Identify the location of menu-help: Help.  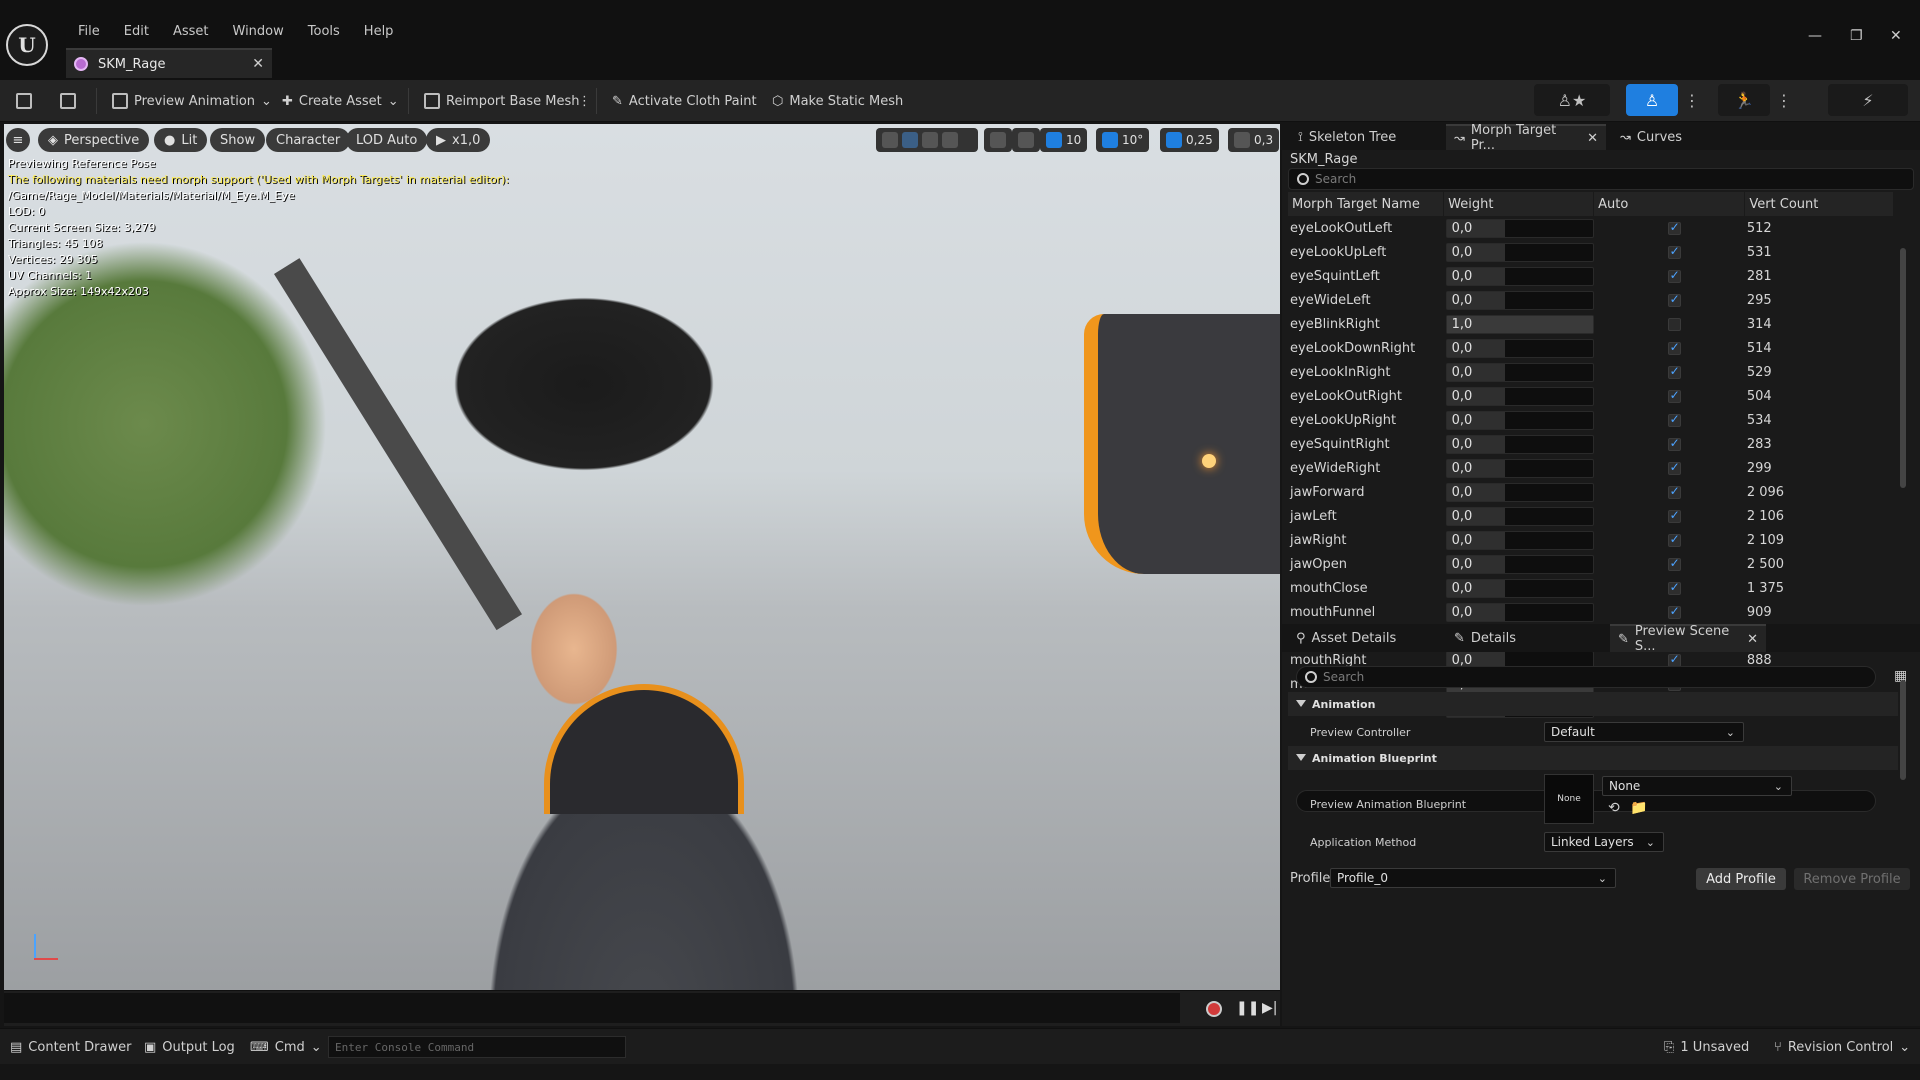
(379, 31).